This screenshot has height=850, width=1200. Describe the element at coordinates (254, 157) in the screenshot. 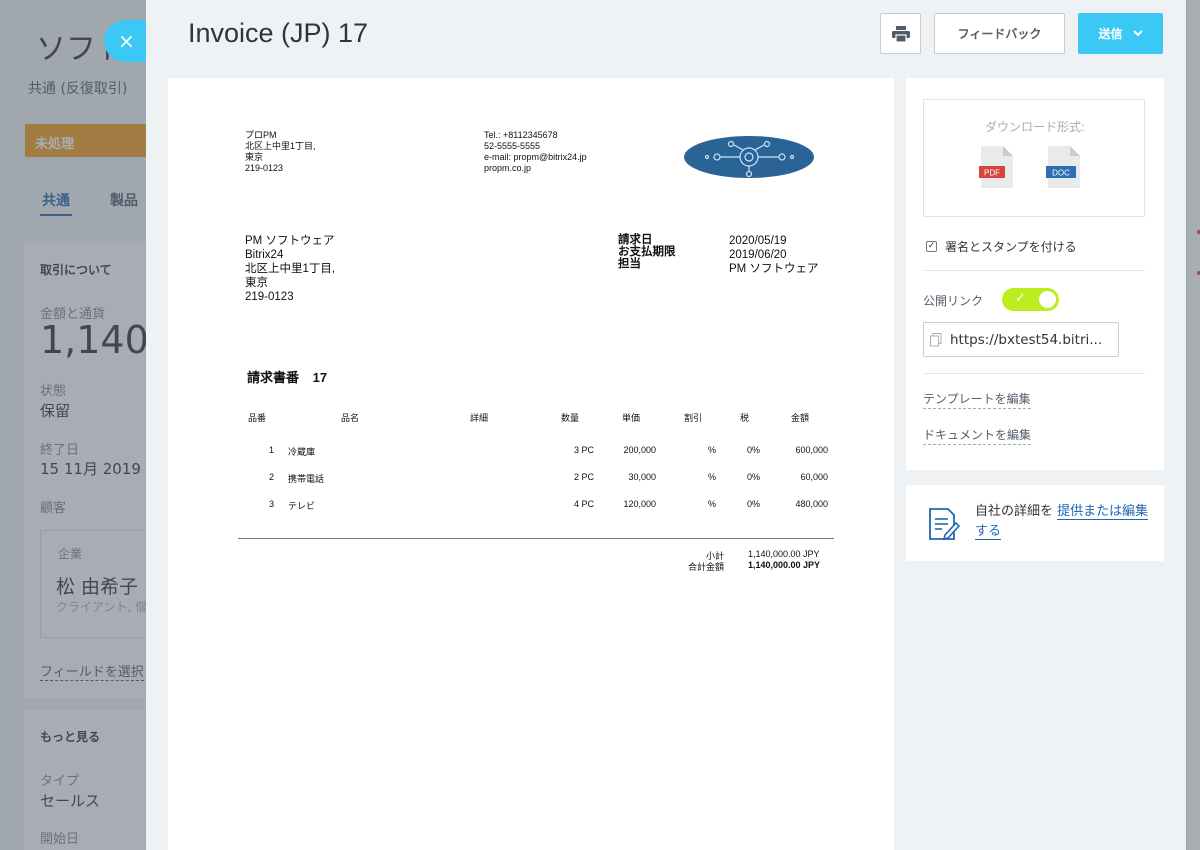

I see `seller-line: 東京` at that location.